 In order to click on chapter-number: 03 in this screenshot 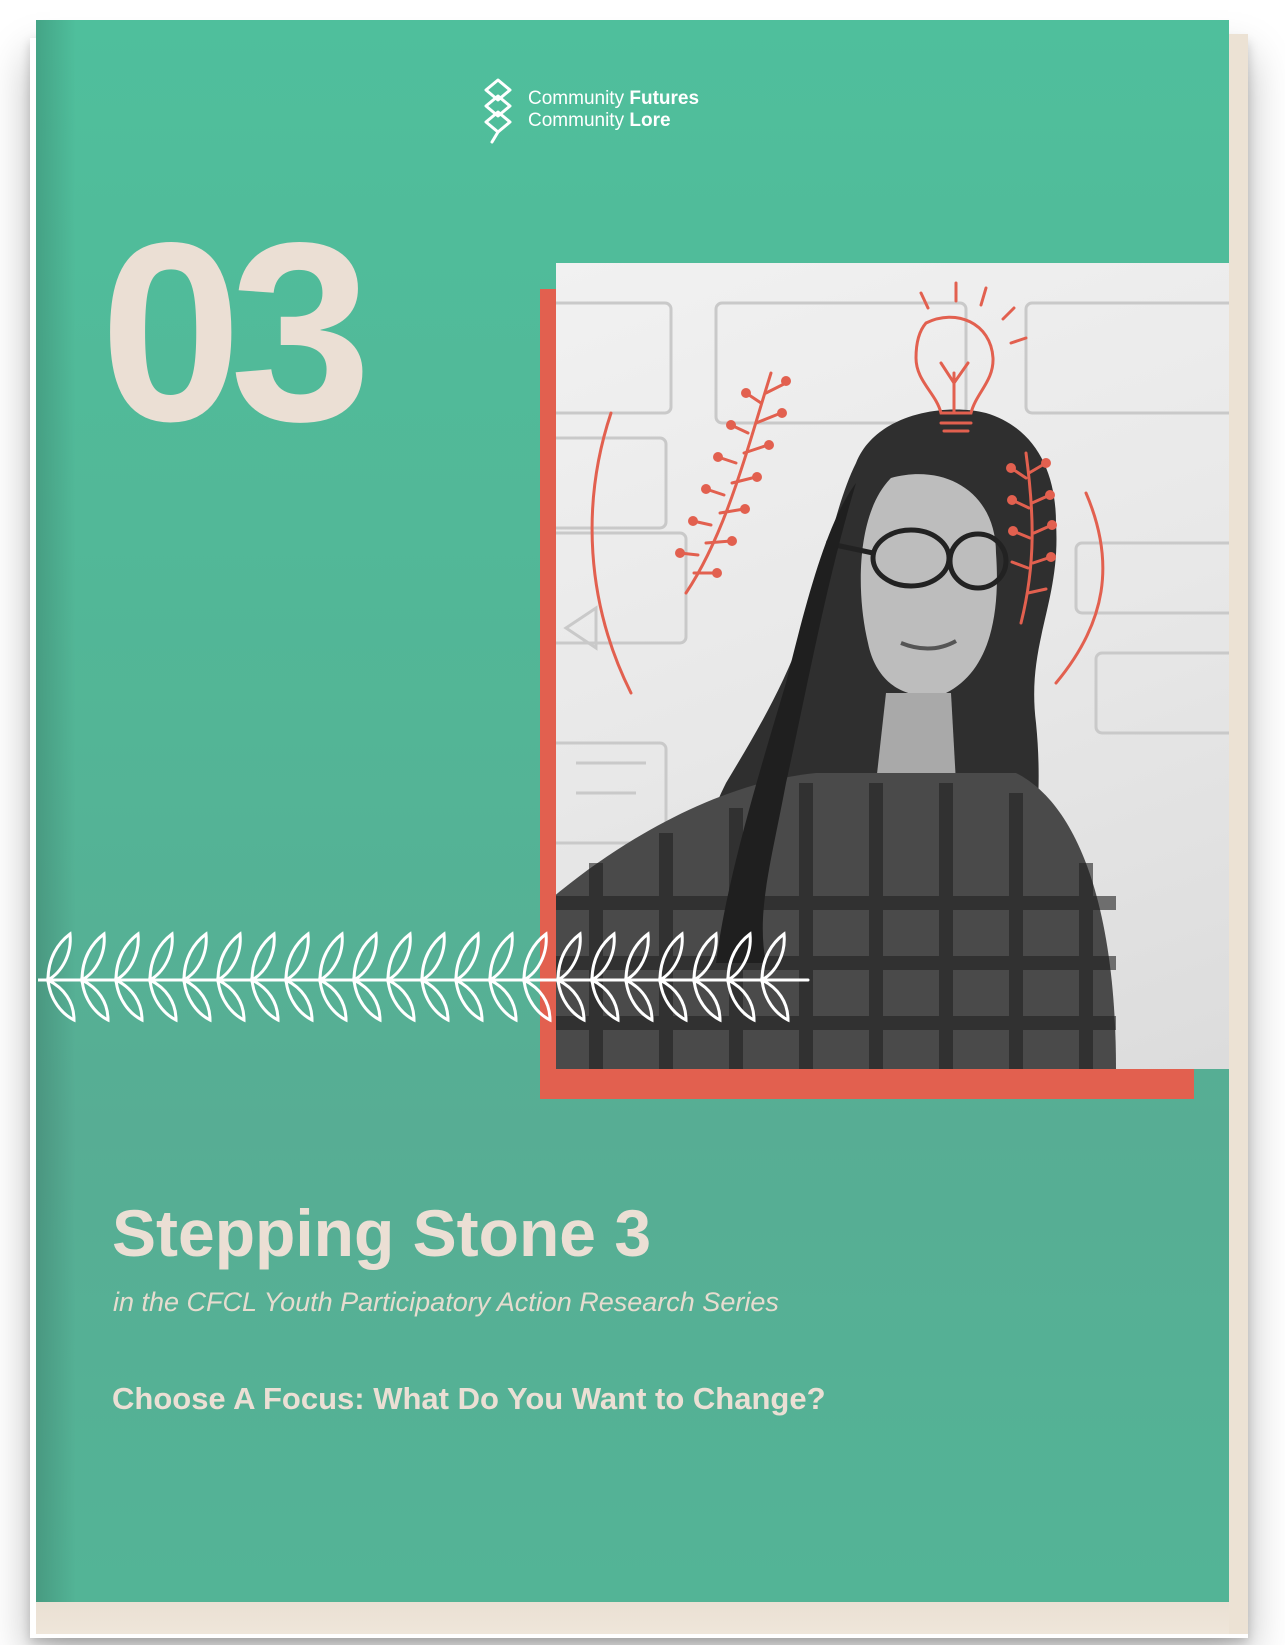, I will do `click(236, 332)`.